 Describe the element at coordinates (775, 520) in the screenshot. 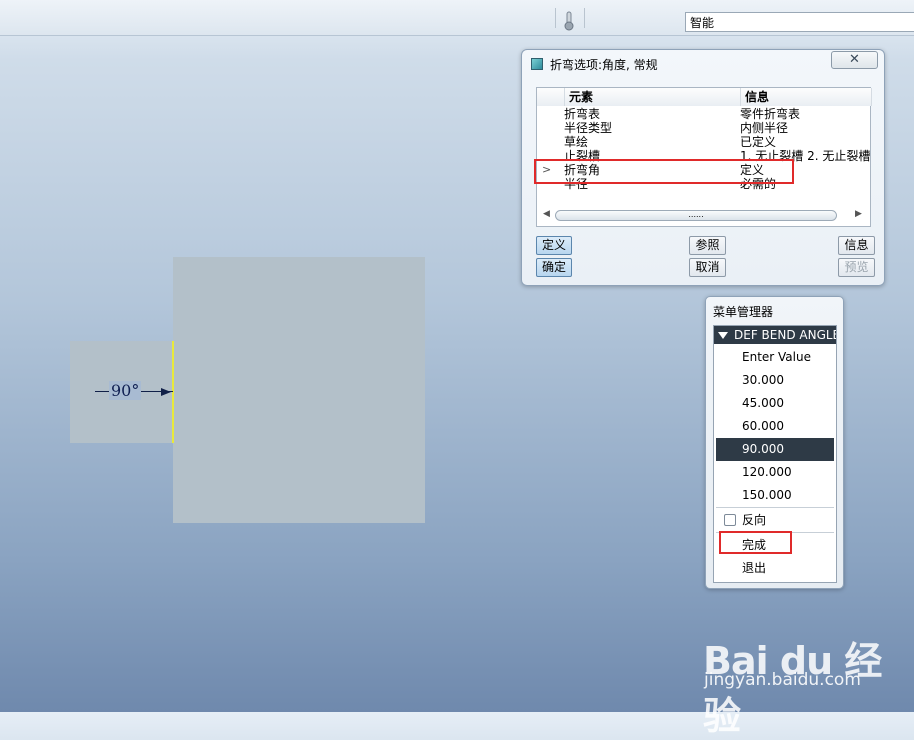

I see `menu-item-flip: 反向` at that location.